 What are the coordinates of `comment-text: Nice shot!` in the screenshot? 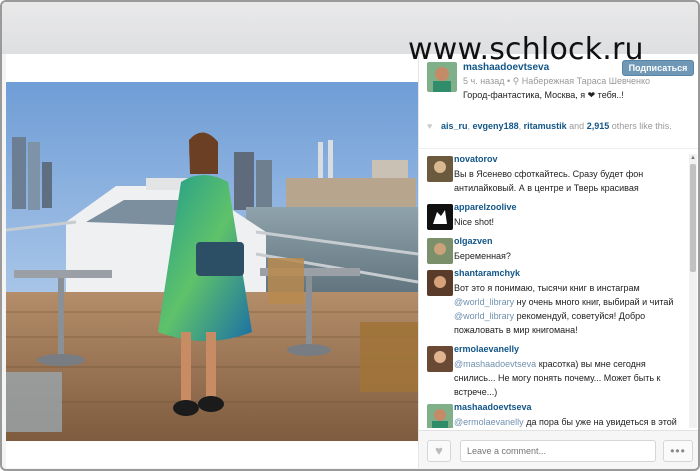 It's located at (474, 222).